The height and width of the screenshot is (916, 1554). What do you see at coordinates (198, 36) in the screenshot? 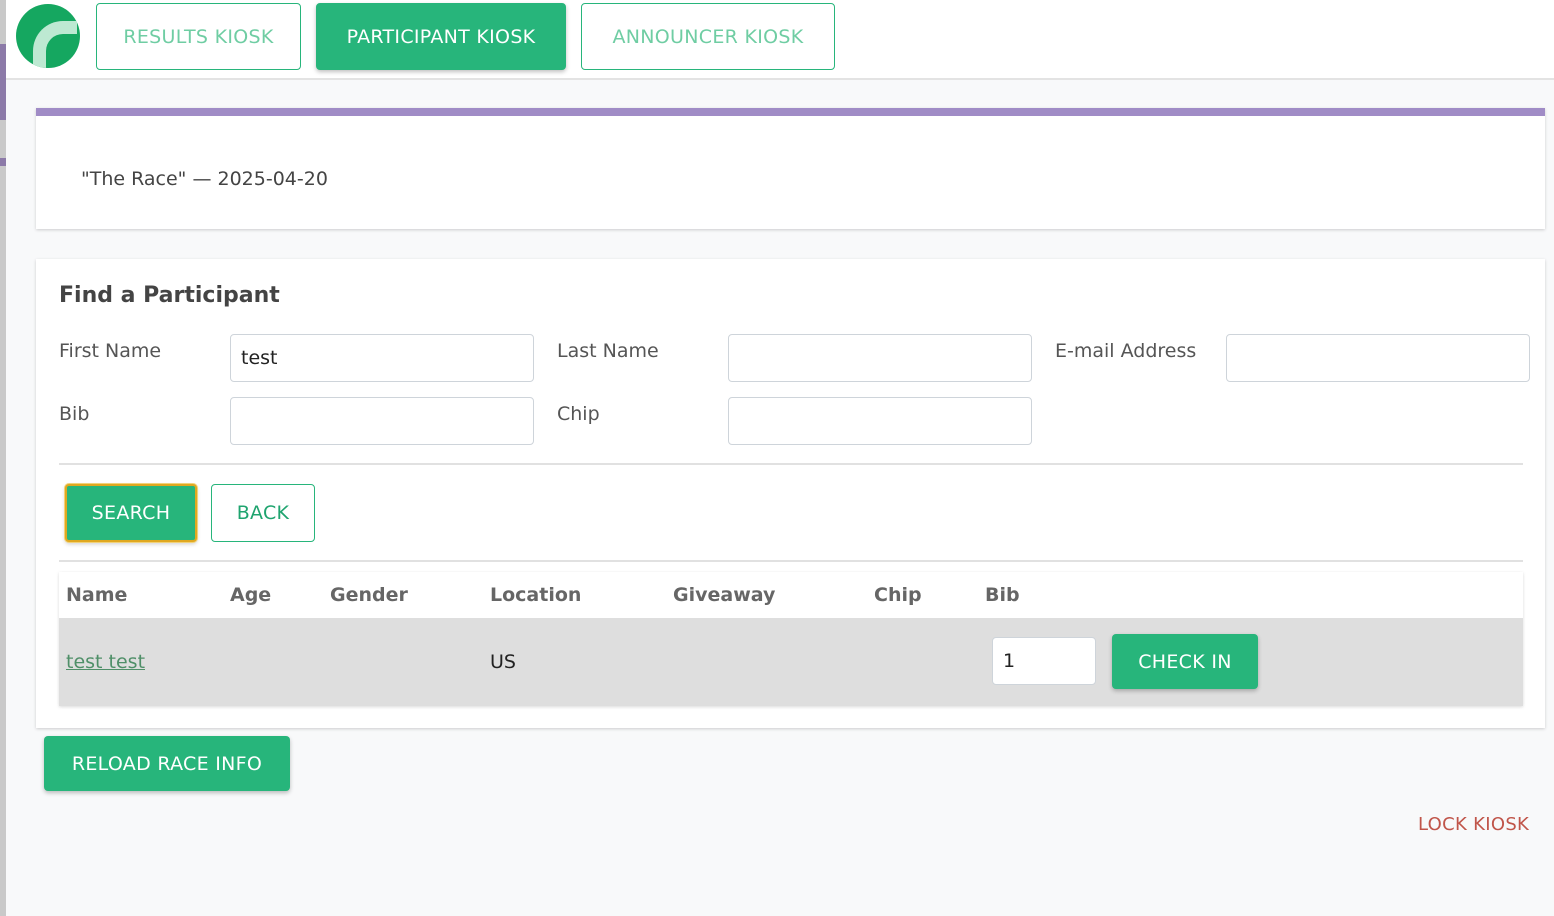
I see `tab-results-kiosk: RESULTS KIOSK` at bounding box center [198, 36].